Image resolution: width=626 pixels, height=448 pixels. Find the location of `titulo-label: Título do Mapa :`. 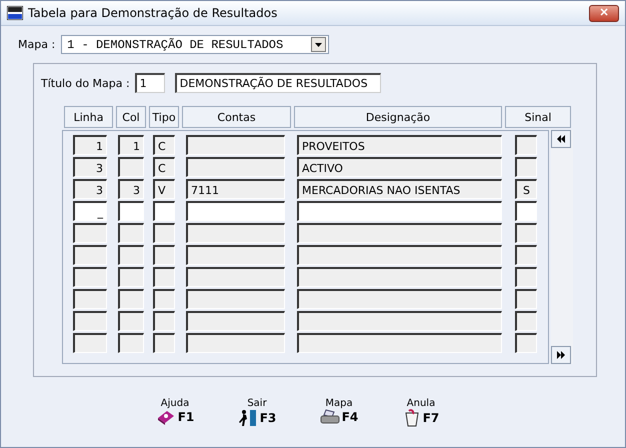

titulo-label: Título do Mapa : is located at coordinates (85, 83).